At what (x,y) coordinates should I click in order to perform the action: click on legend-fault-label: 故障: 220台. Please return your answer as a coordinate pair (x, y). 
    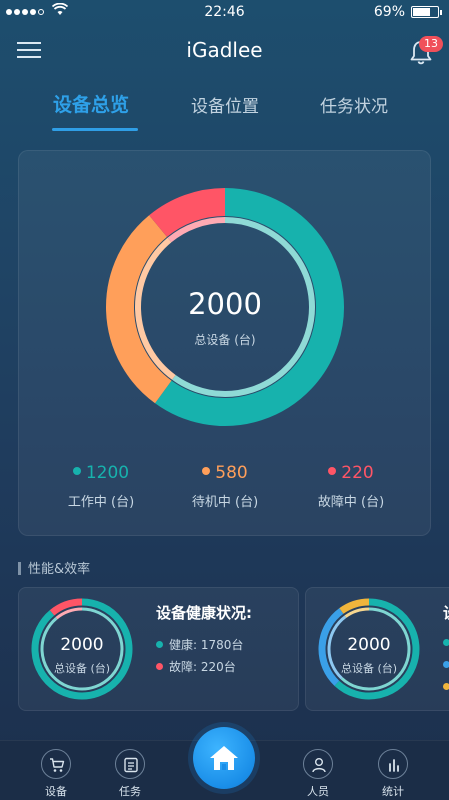
    Looking at the image, I should click on (202, 667).